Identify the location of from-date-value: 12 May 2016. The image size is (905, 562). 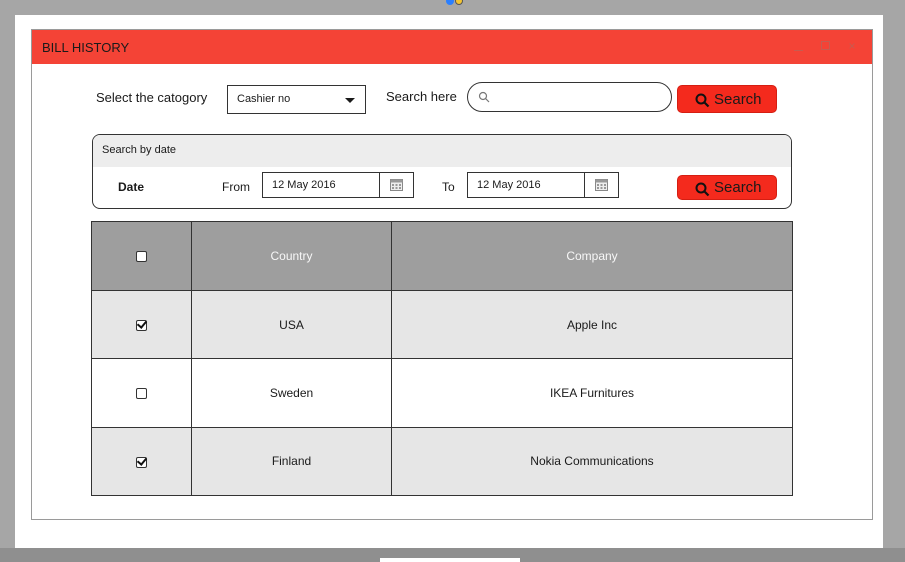
(304, 185).